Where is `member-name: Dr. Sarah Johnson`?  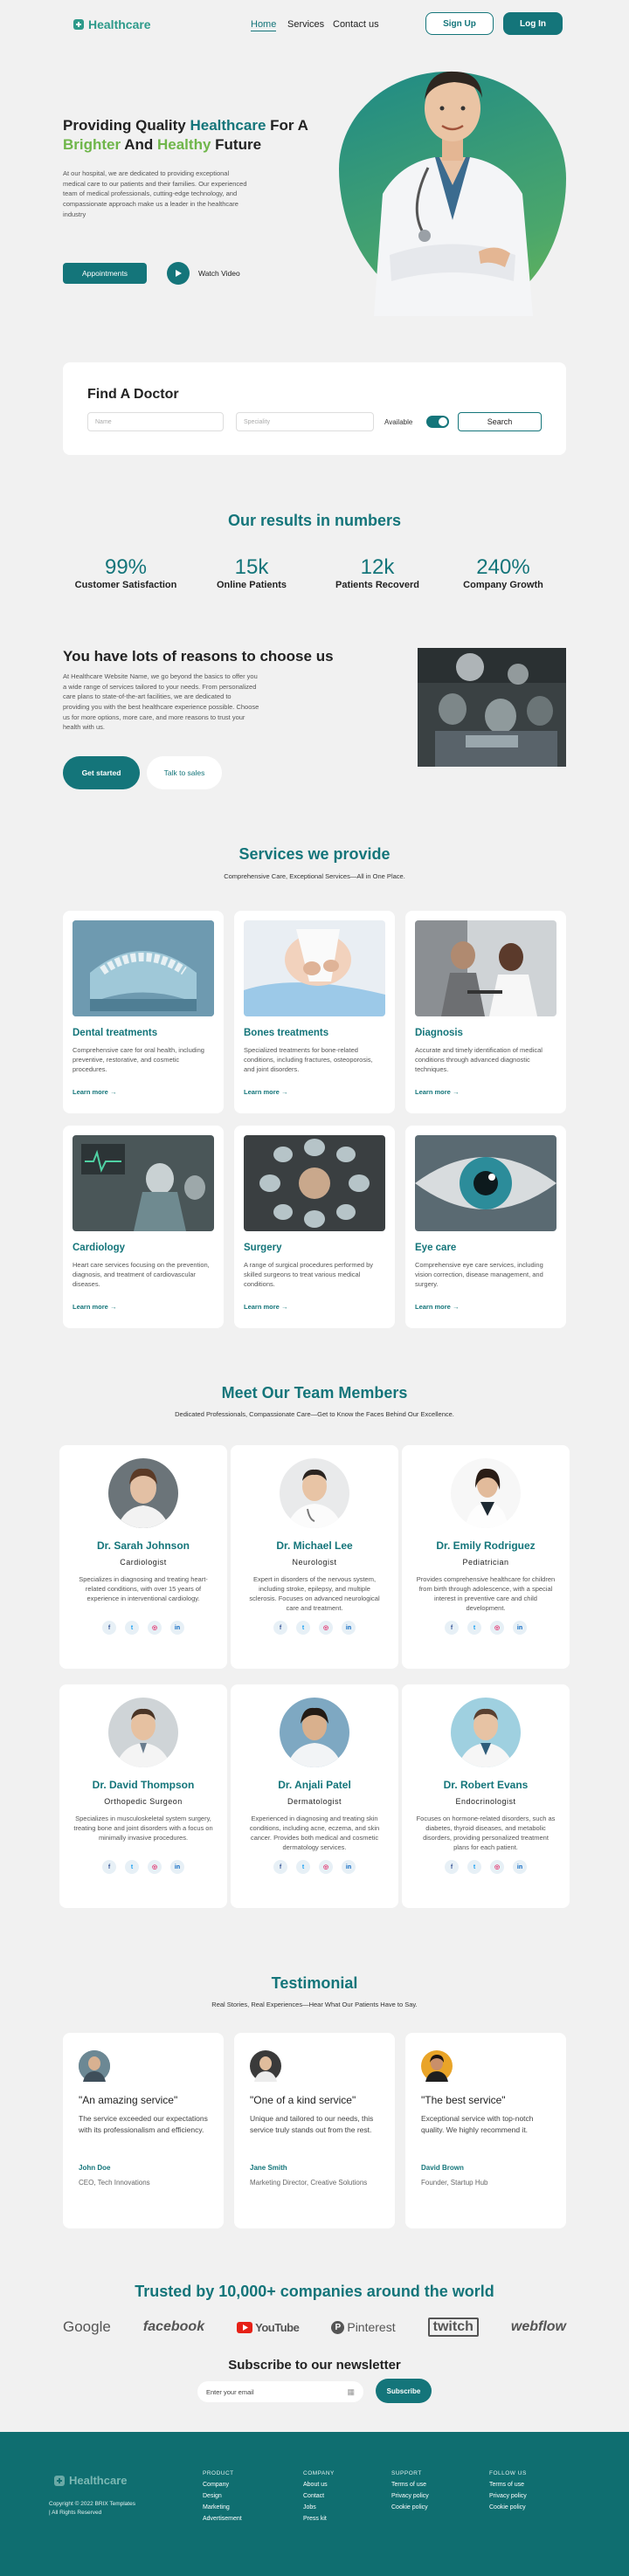 member-name: Dr. Sarah Johnson is located at coordinates (143, 1545).